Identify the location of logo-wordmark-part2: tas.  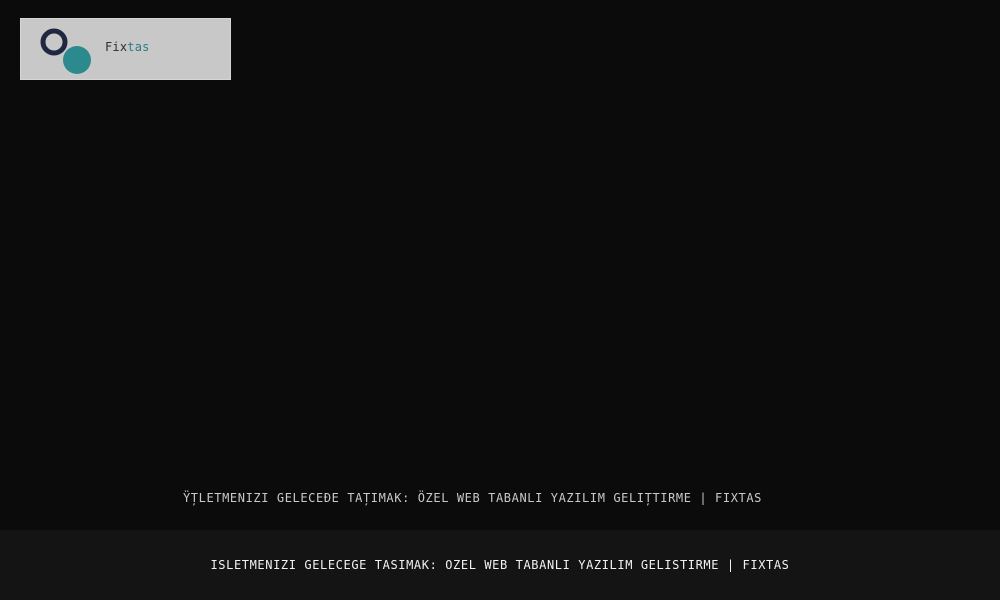
(138, 47).